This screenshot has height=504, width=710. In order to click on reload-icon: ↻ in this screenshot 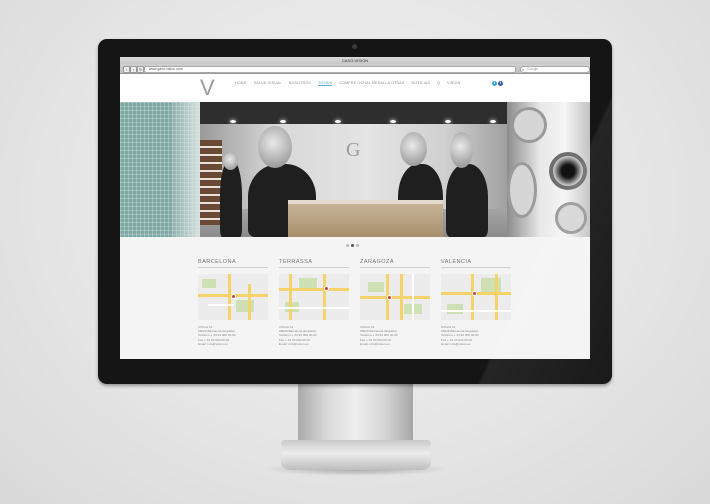, I will do `click(140, 69)`.